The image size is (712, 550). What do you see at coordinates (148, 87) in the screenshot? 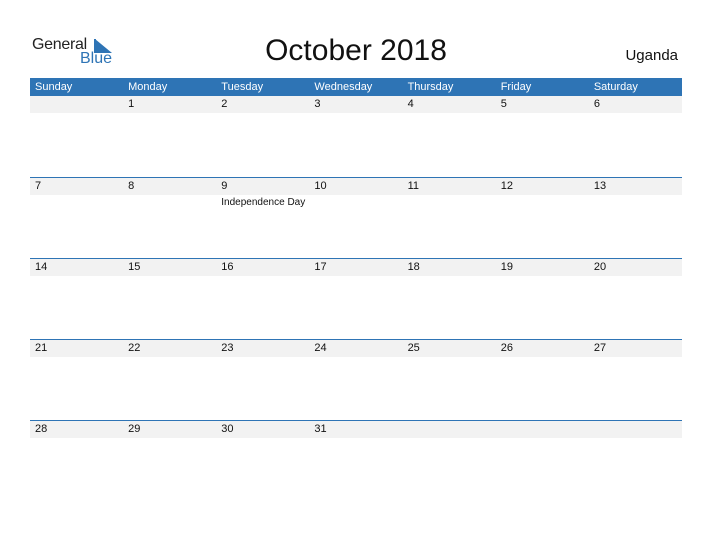
I see `weekday-monday: Monday` at bounding box center [148, 87].